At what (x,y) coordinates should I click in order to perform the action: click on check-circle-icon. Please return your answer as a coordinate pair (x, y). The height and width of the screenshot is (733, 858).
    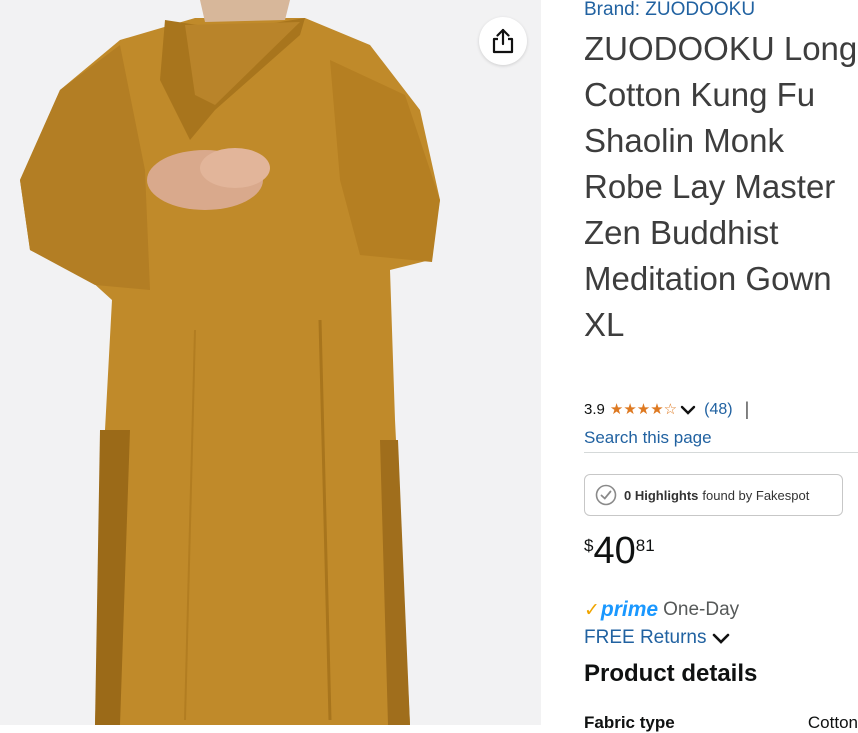
    Looking at the image, I should click on (606, 495).